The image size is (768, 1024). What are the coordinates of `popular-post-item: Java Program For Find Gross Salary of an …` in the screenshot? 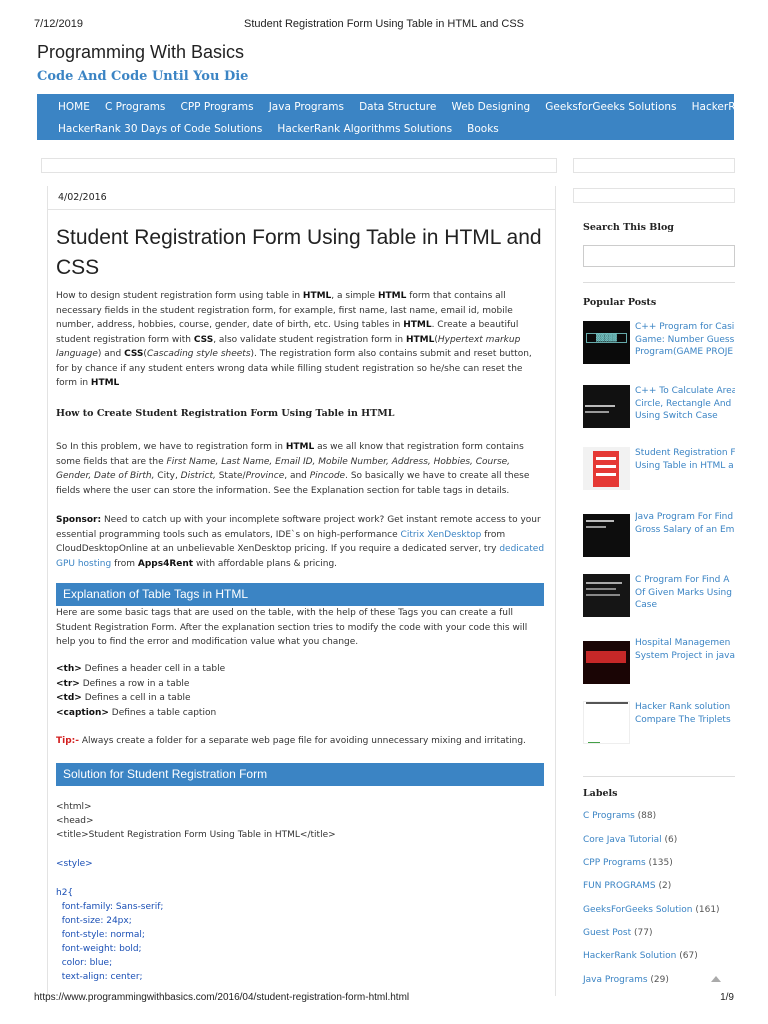 It's located at (659, 539).